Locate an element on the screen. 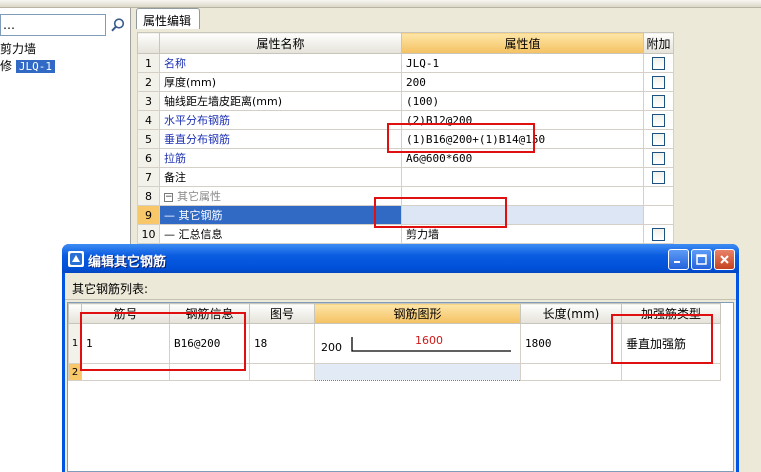 This screenshot has height=472, width=761. table-row: 10 — 汇总信息 剪力墙 is located at coordinates (405, 234).